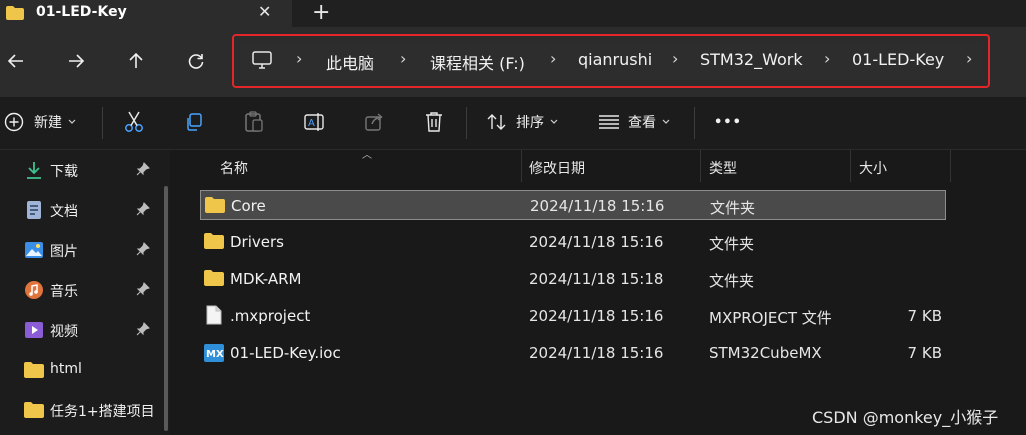 This screenshot has height=435, width=1026. I want to click on sidebar-scrollbar, so click(166, 308).